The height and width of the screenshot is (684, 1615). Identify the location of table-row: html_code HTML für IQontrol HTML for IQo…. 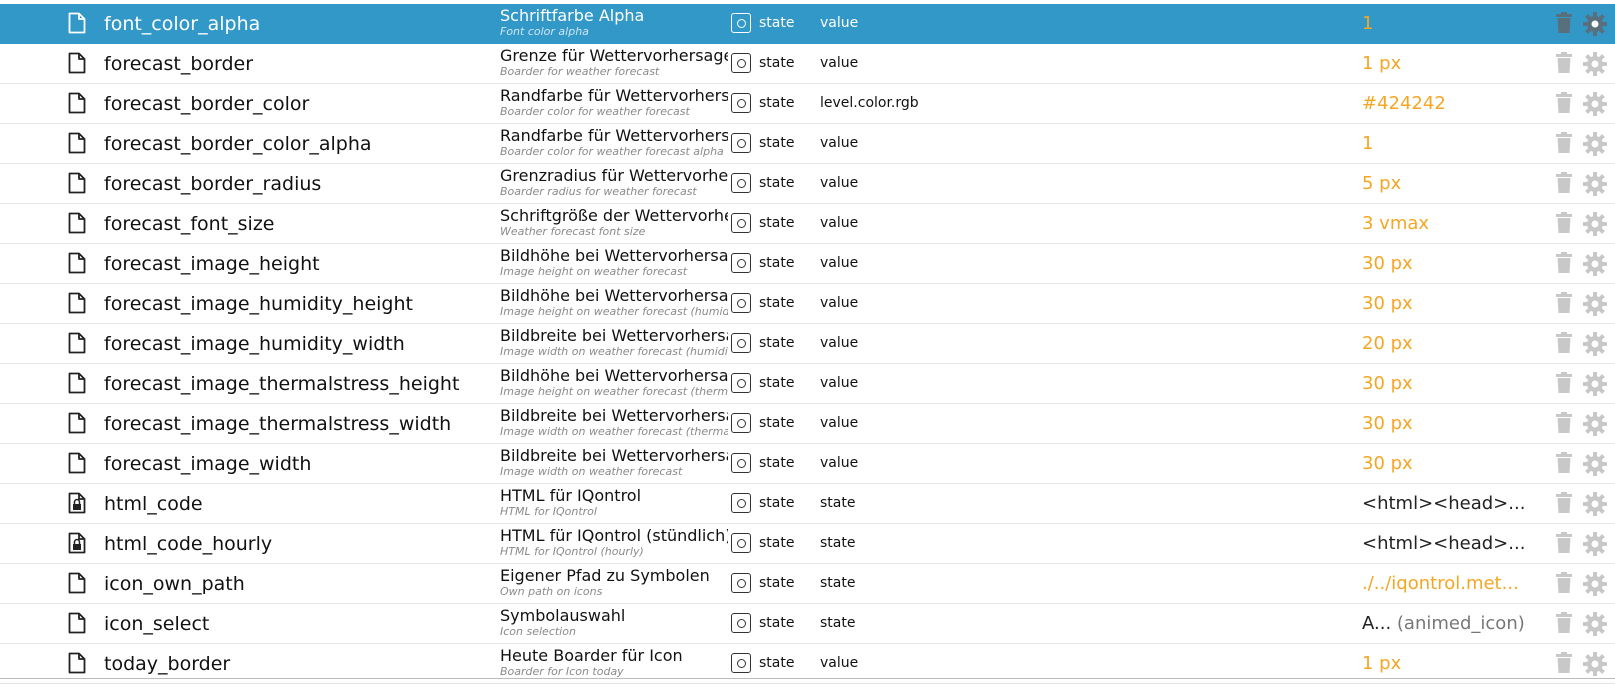
(807, 504).